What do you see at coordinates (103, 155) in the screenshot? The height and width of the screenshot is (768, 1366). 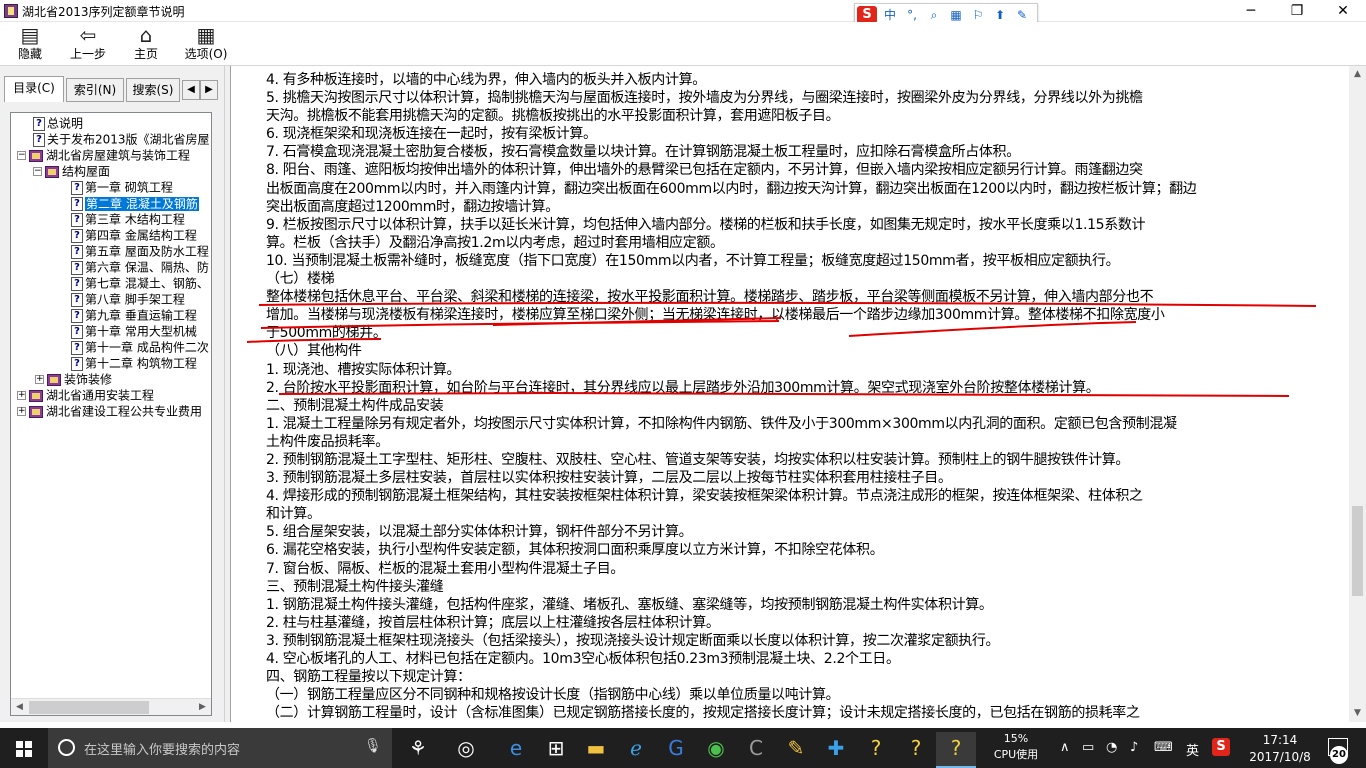 I see `tree-item: − 湖北省房屋建筑与装饰工程` at bounding box center [103, 155].